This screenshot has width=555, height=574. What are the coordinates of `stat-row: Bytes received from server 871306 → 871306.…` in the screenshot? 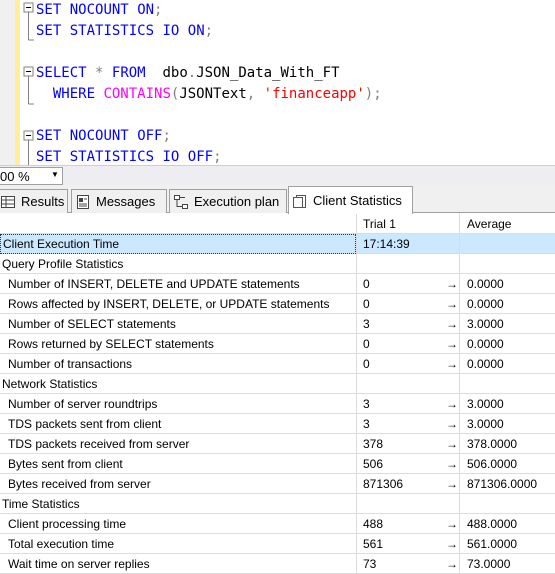 It's located at (277, 484).